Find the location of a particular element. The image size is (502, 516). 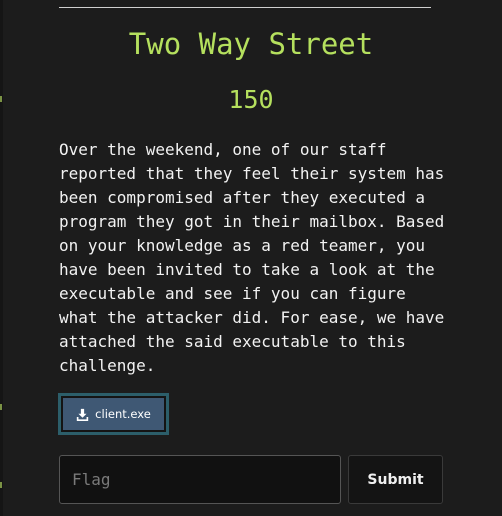

challenge-points: 150 is located at coordinates (251, 99).